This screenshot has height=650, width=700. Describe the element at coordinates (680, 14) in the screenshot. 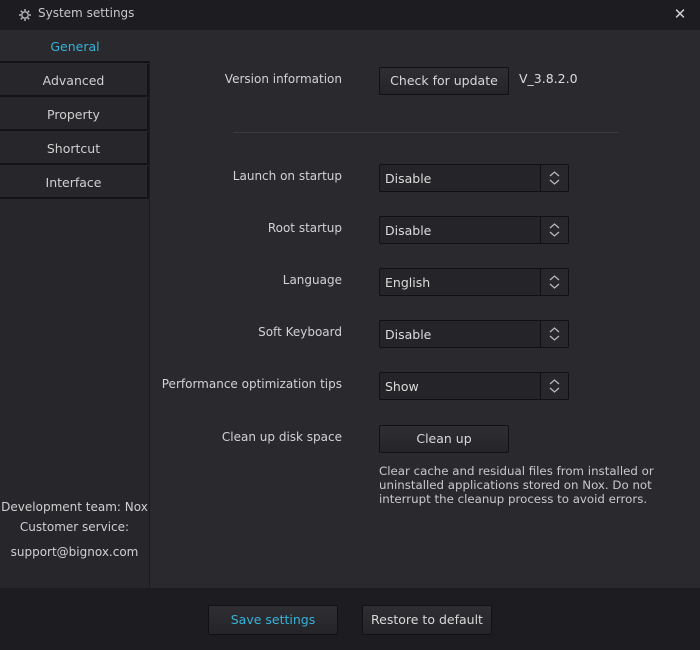

I see `close-icon: ✕` at that location.